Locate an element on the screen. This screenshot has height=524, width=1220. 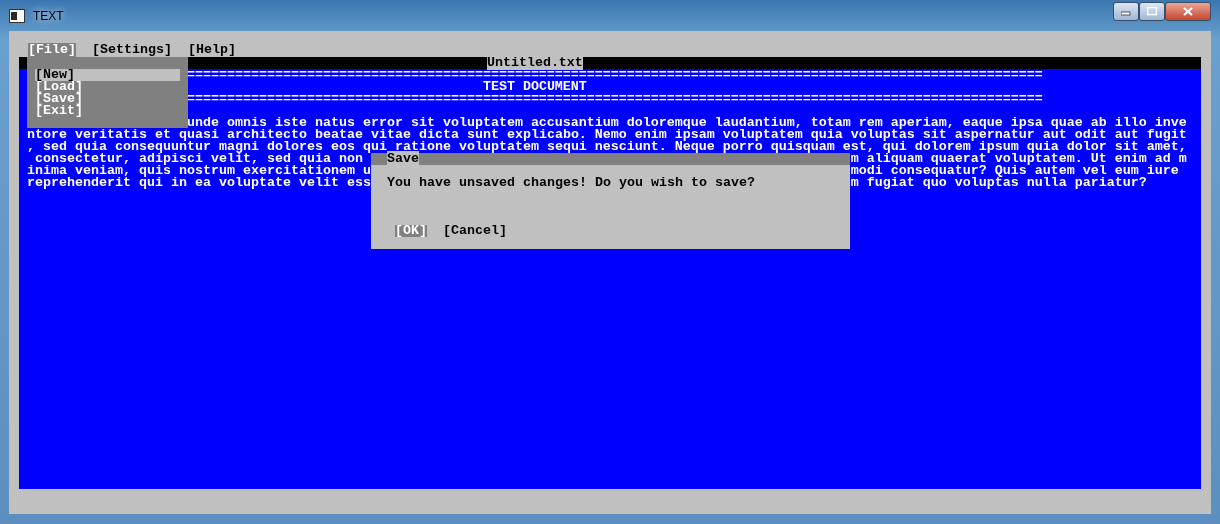
menu-option: [Load] is located at coordinates (107, 87).